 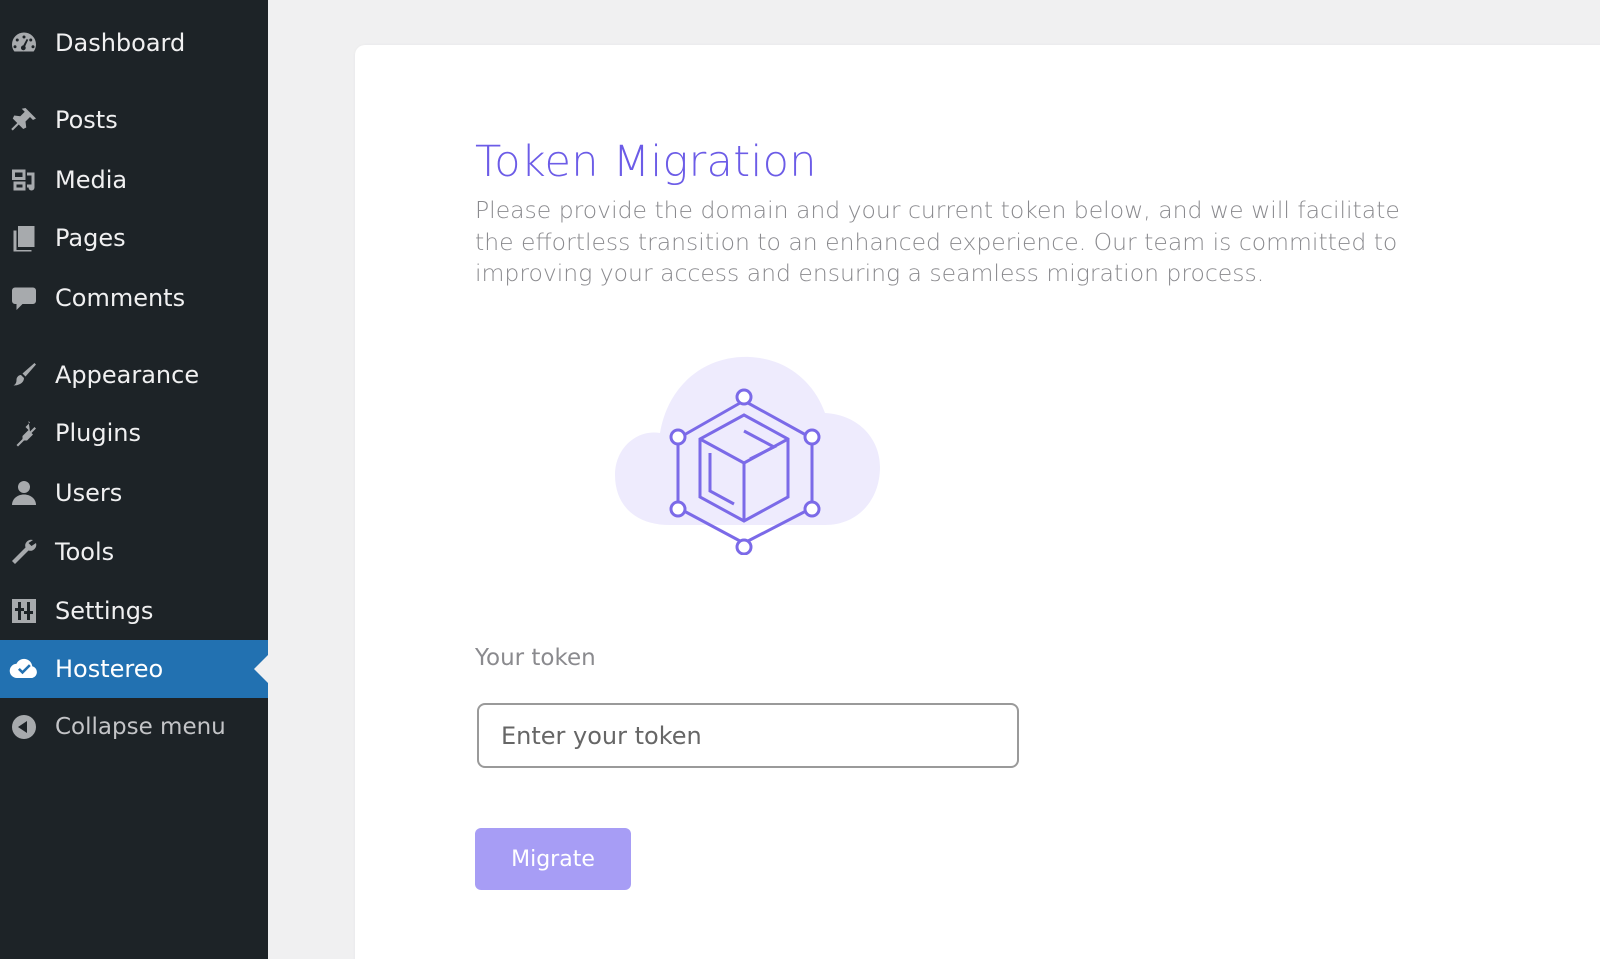 I want to click on sidebar-item-label: Hostereo, so click(x=109, y=669).